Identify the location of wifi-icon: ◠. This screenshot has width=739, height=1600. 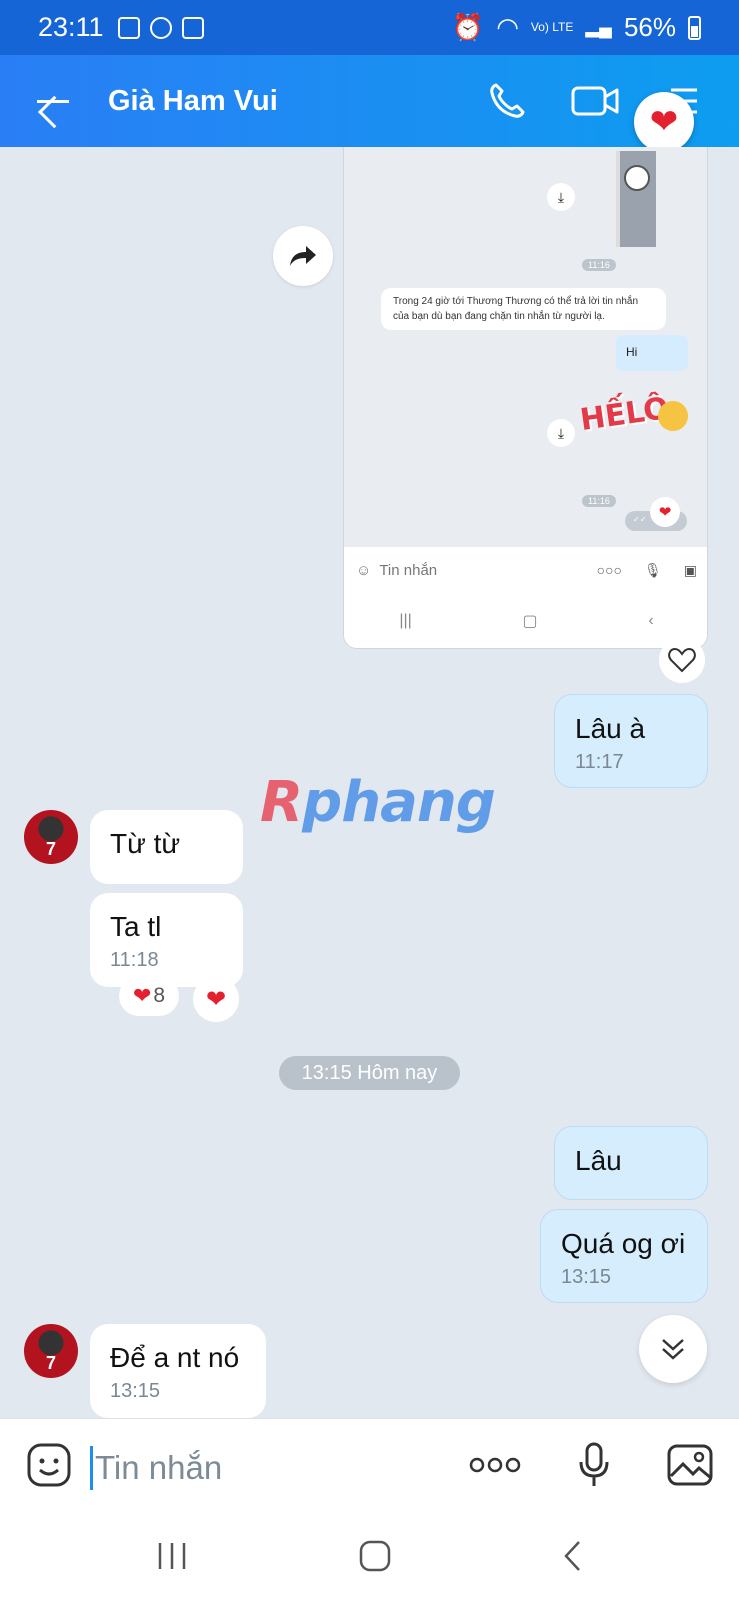
(507, 27).